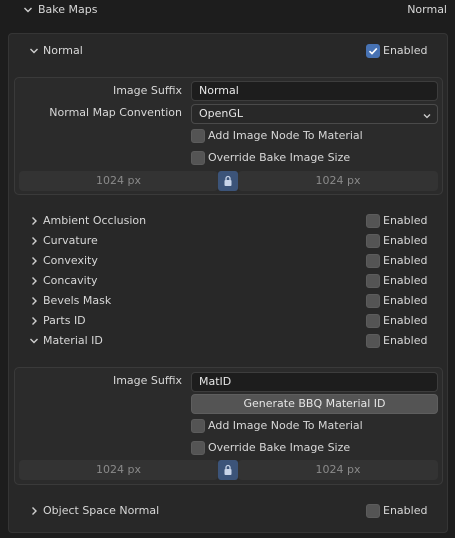 This screenshot has width=455, height=538. What do you see at coordinates (373, 511) in the screenshot?
I see `object-space-normal-checkbox` at bounding box center [373, 511].